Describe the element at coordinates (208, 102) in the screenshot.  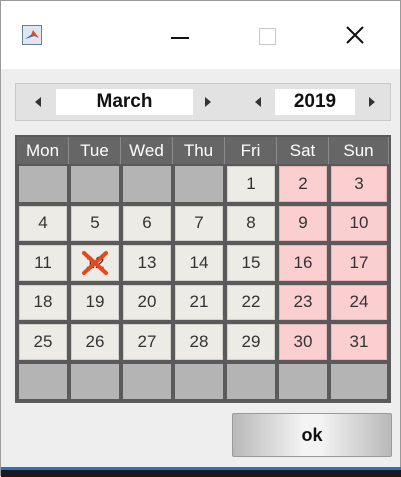
I see `next-month-button` at that location.